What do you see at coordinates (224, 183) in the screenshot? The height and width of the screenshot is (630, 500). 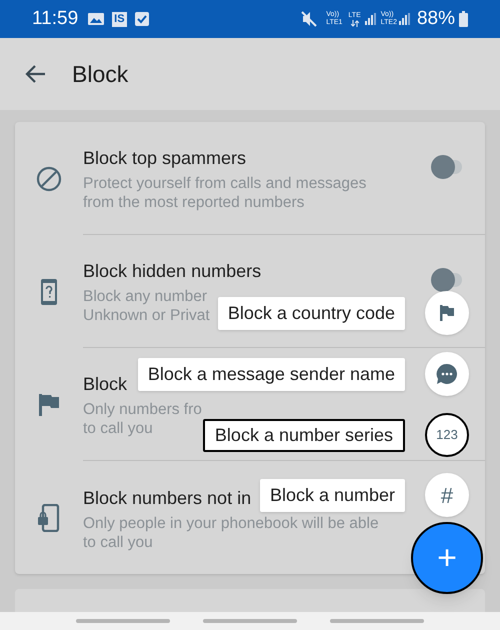 I see `setting-description: Protect yourself from calls and messages` at bounding box center [224, 183].